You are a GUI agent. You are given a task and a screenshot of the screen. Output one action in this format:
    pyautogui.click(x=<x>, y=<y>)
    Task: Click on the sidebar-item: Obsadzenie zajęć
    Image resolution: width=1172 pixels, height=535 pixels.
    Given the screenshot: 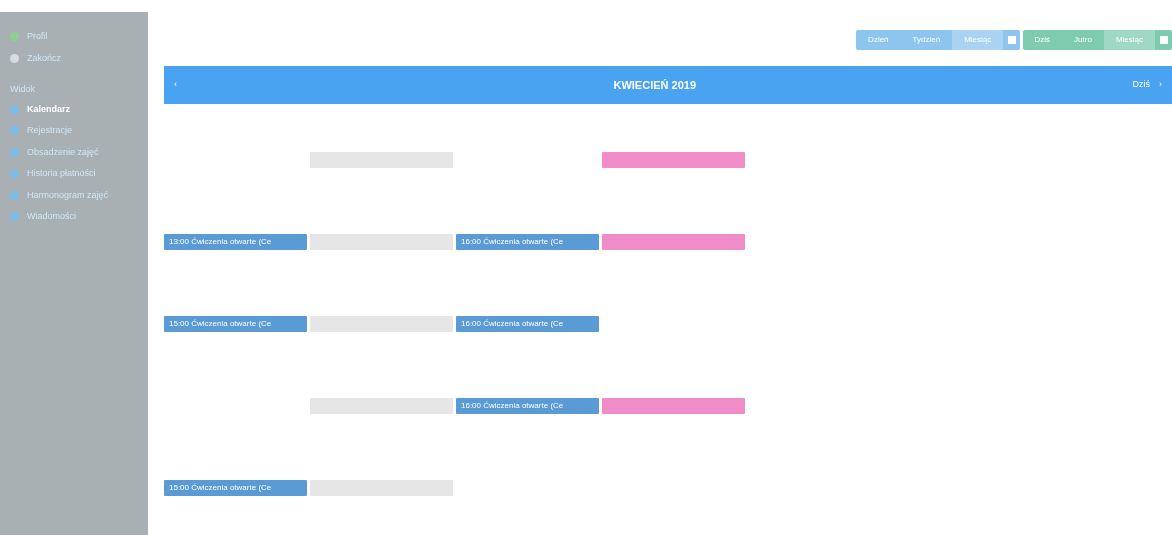 What is the action you would take?
    pyautogui.click(x=79, y=152)
    